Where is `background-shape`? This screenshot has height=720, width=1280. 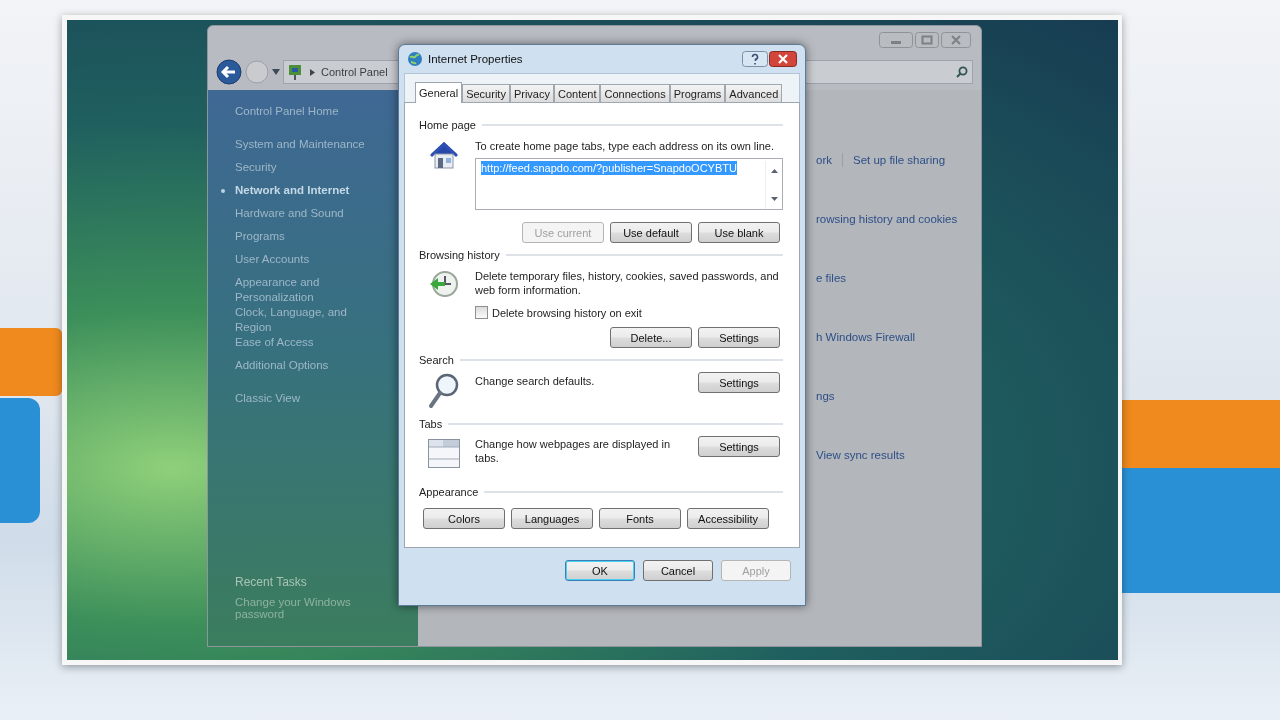 background-shape is located at coordinates (31, 362).